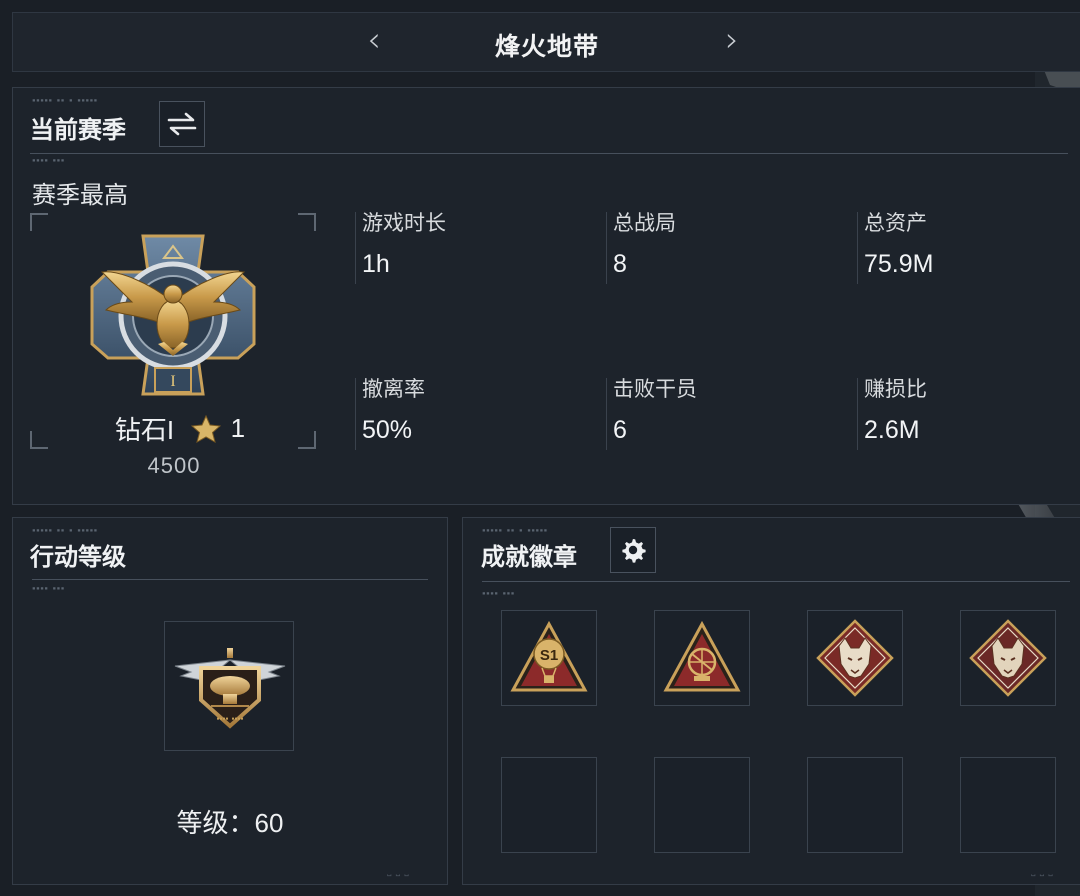 Image resolution: width=1080 pixels, height=896 pixels. What do you see at coordinates (78, 130) in the screenshot?
I see `current-season-title: 当前赛季` at bounding box center [78, 130].